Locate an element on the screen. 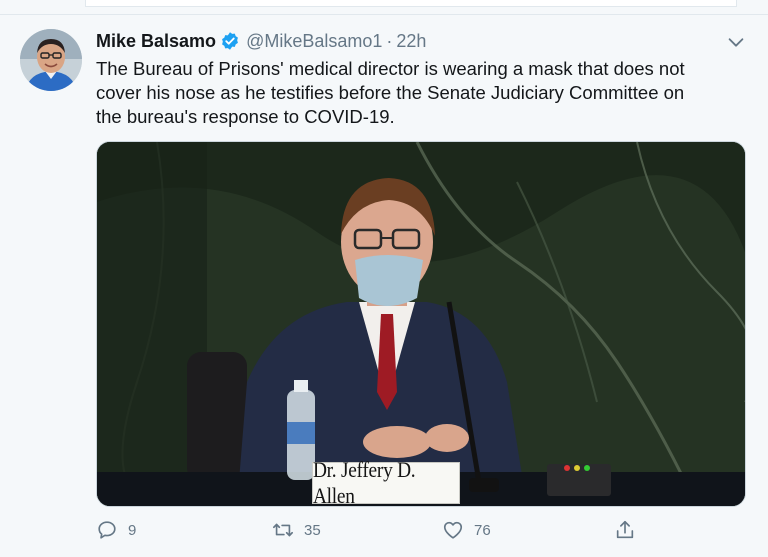 The width and height of the screenshot is (768, 557). avatar is located at coordinates (51, 60).